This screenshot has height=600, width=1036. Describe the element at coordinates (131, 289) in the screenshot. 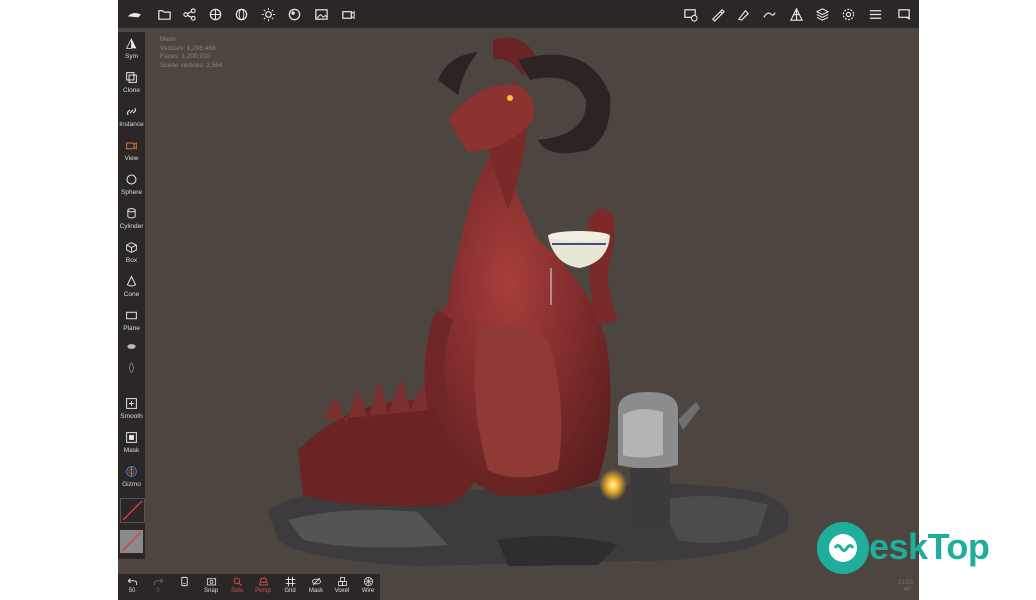

I see `tool-cone: Cone` at that location.